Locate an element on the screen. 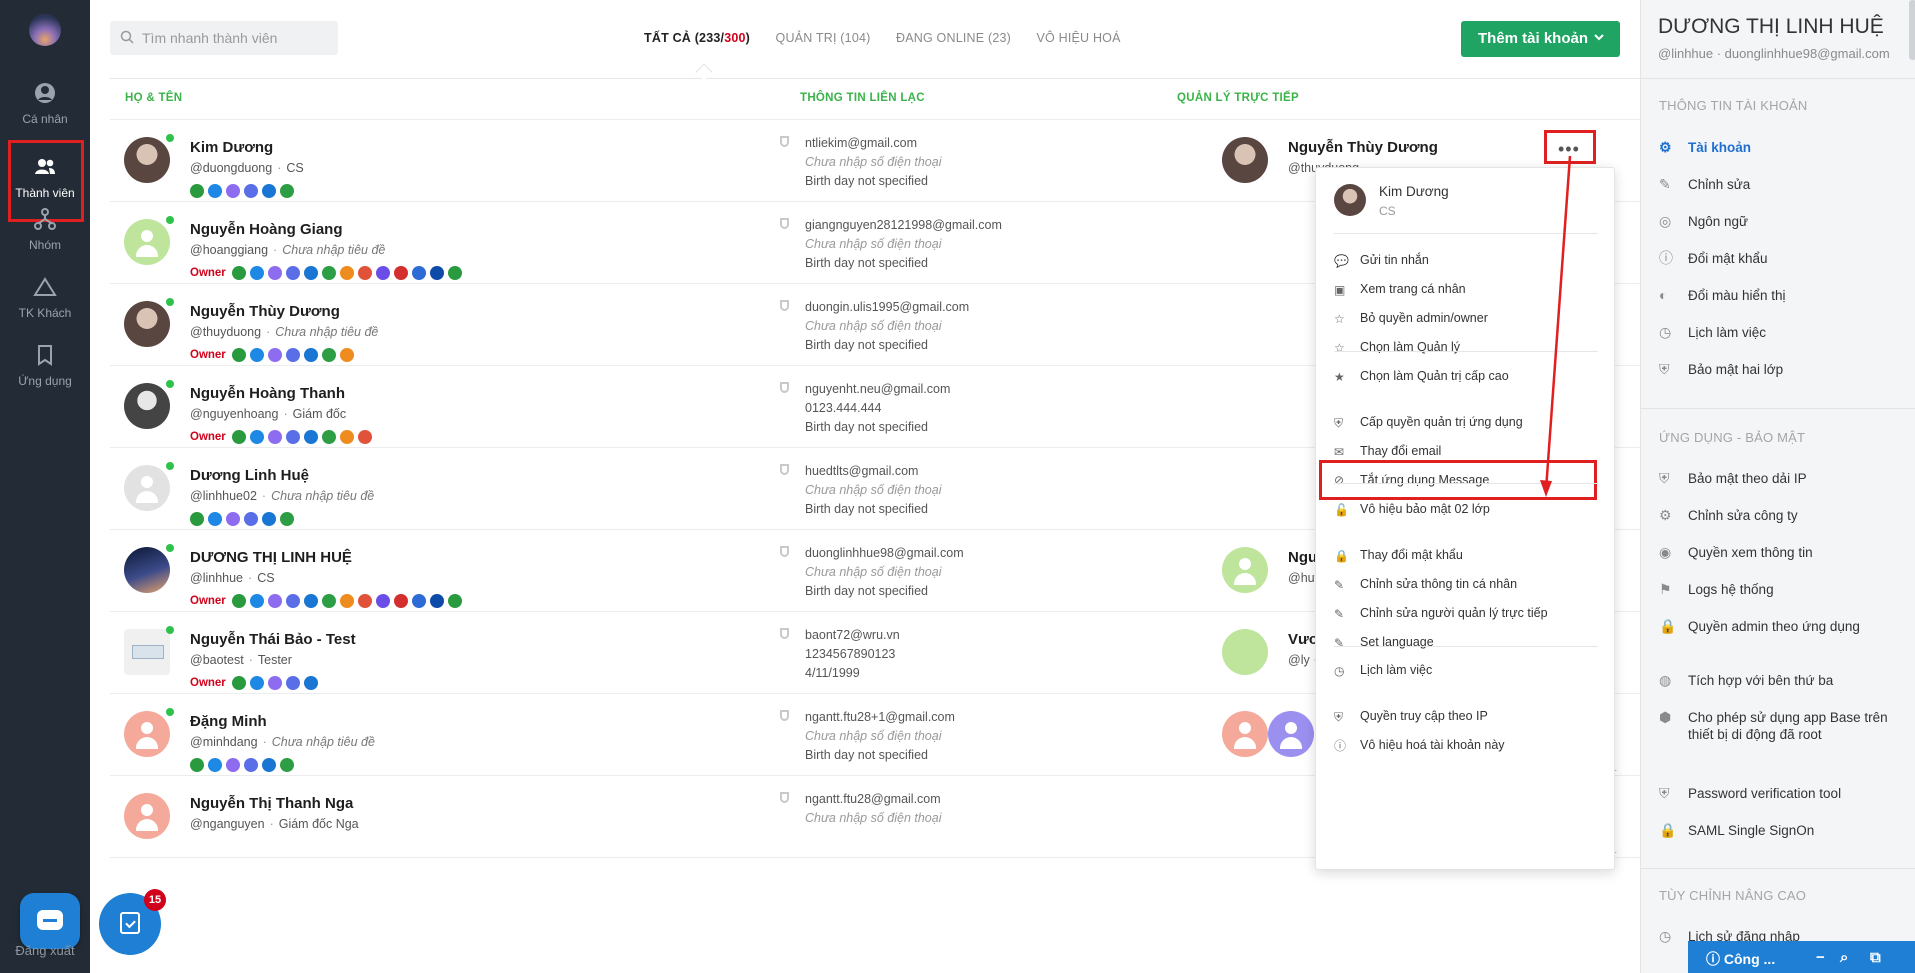 This screenshot has height=973, width=1915. menu-item: ✎ Set language is located at coordinates (1466, 643).